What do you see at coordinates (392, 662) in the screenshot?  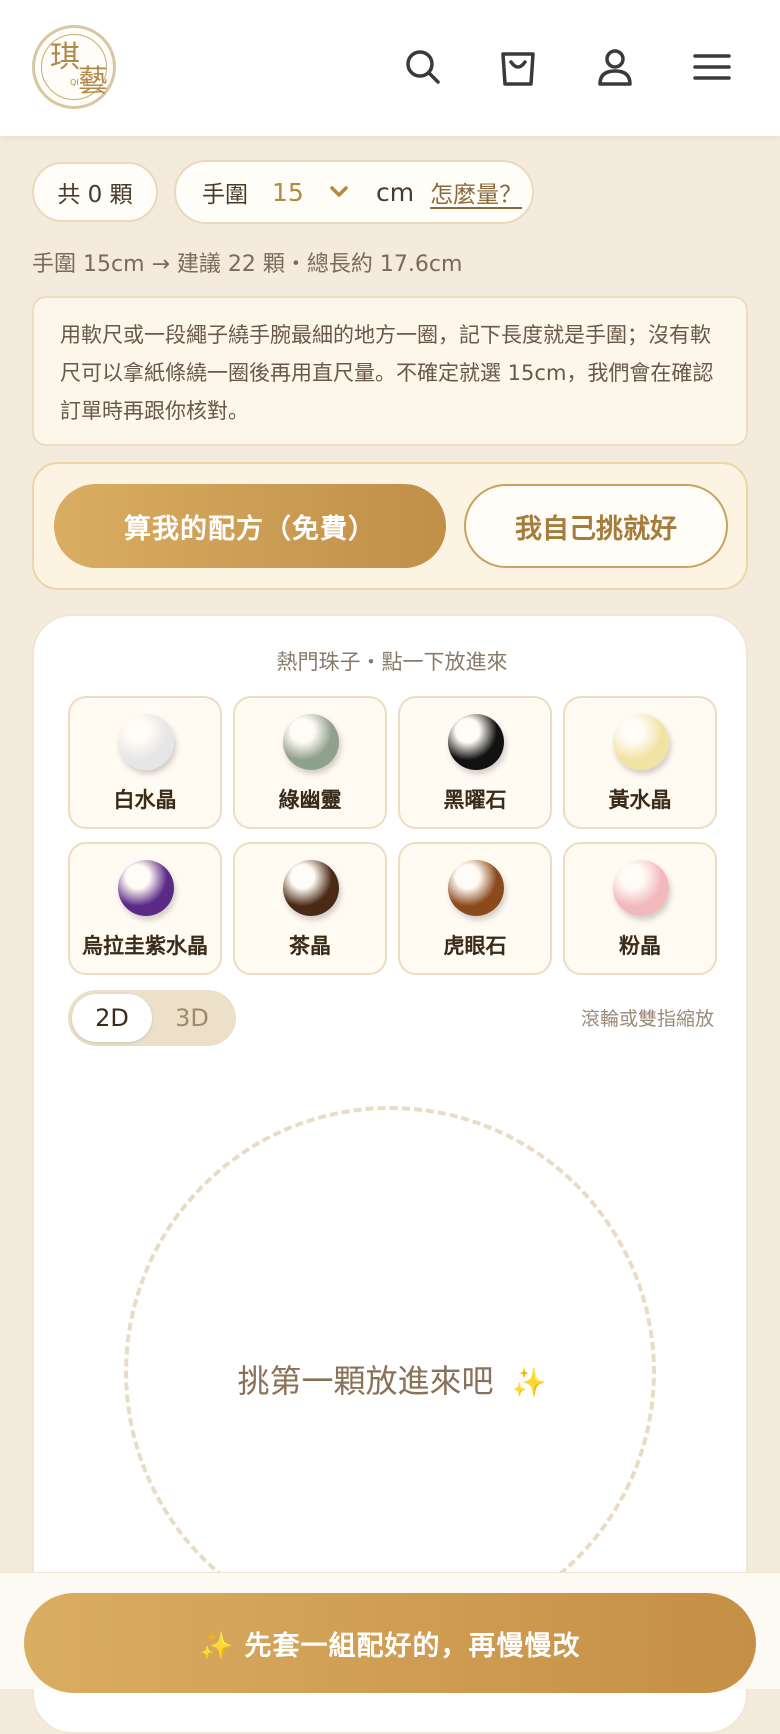 I see `popular-beads-title: 熱門珠子・點一下放進來` at bounding box center [392, 662].